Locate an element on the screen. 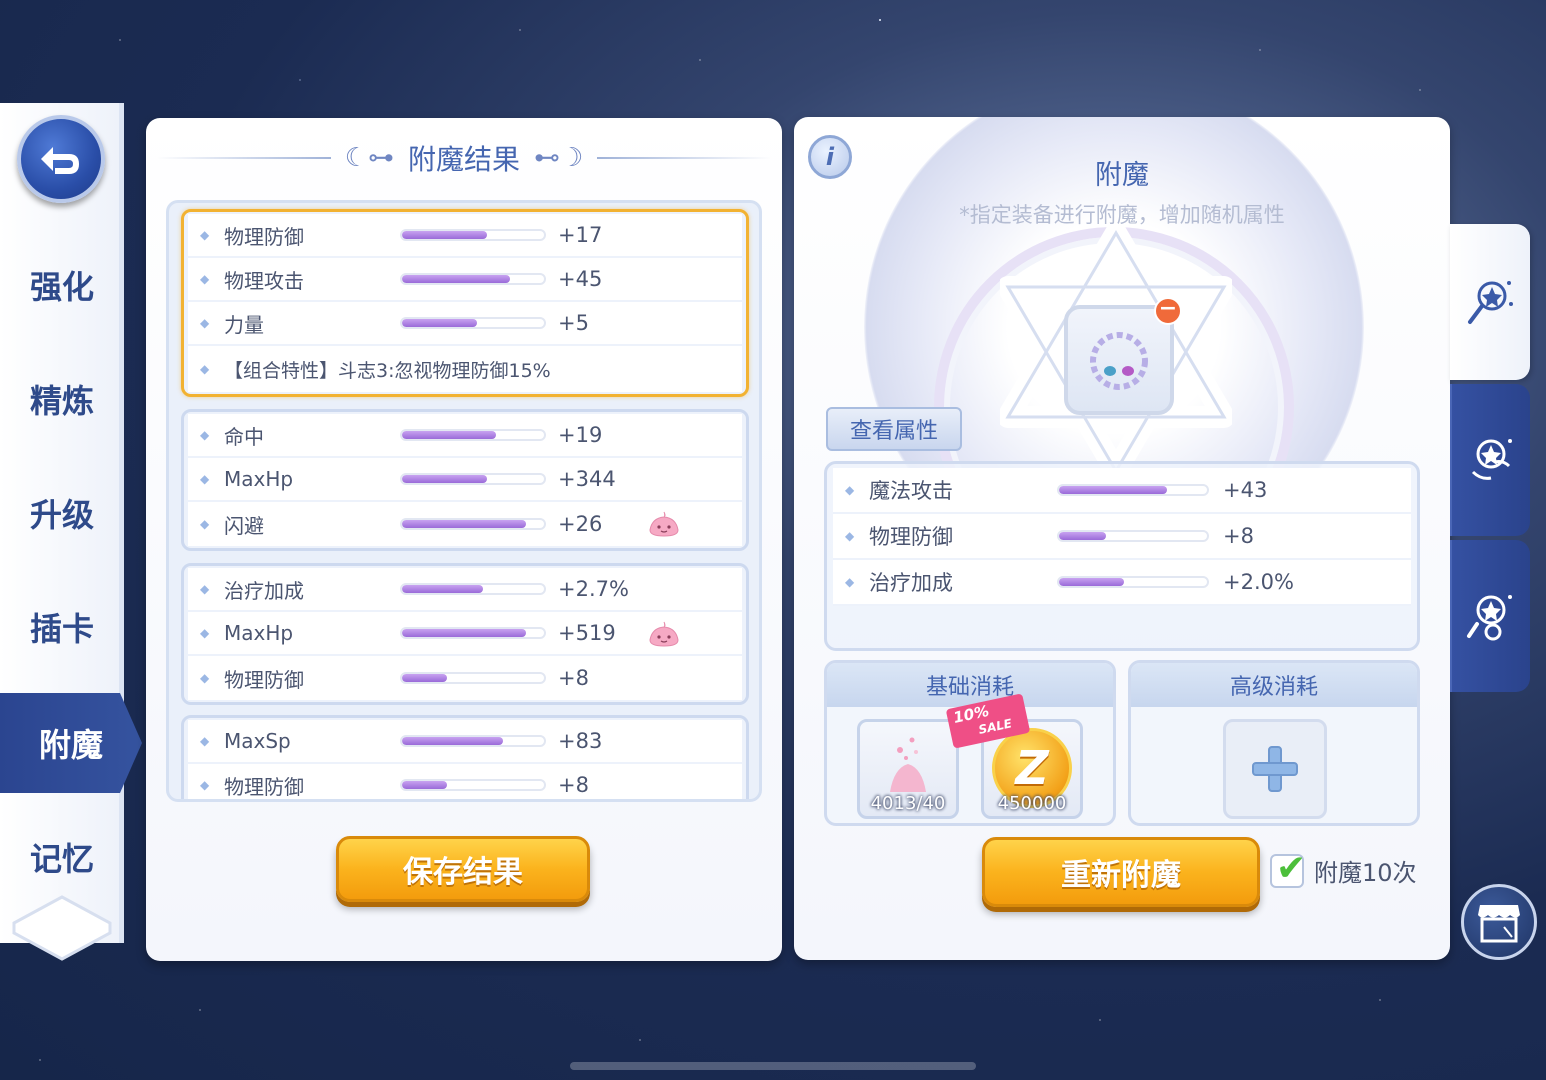 This screenshot has width=1546, height=1080. save-result-button: 保存结果 is located at coordinates (463, 869).